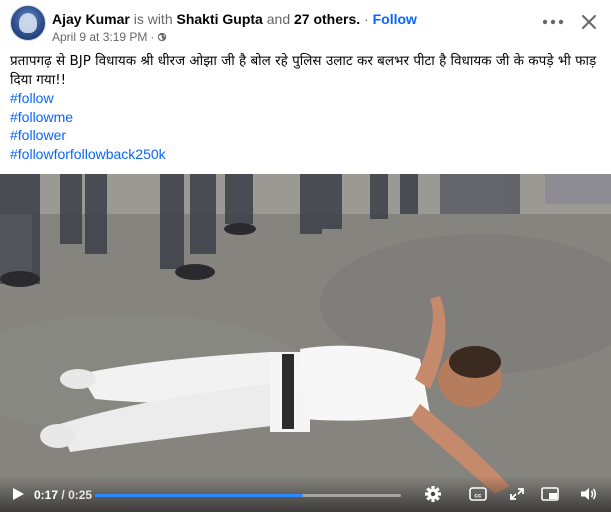  I want to click on hashtag-link: #follow, so click(307, 98).